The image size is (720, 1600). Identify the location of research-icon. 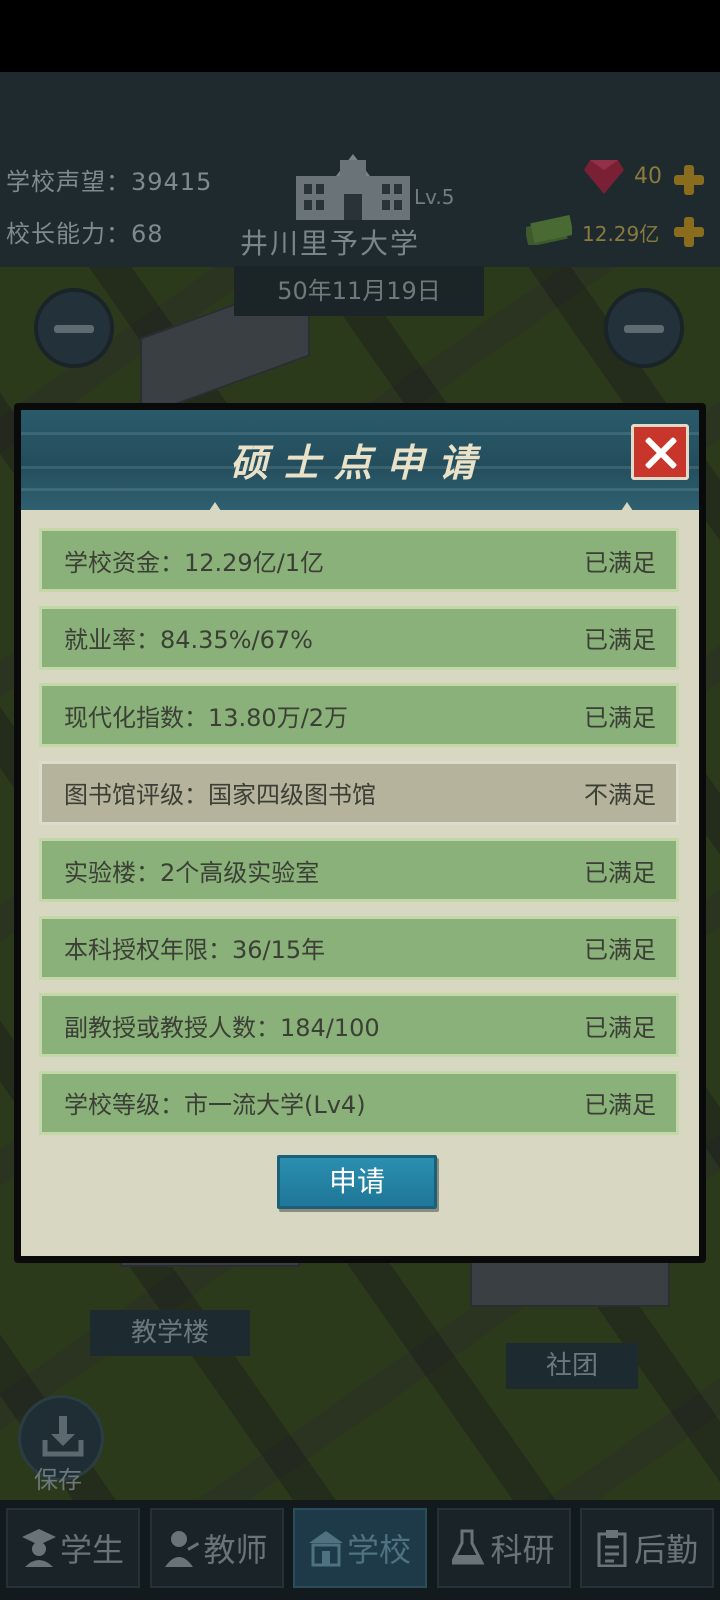
(468, 1547).